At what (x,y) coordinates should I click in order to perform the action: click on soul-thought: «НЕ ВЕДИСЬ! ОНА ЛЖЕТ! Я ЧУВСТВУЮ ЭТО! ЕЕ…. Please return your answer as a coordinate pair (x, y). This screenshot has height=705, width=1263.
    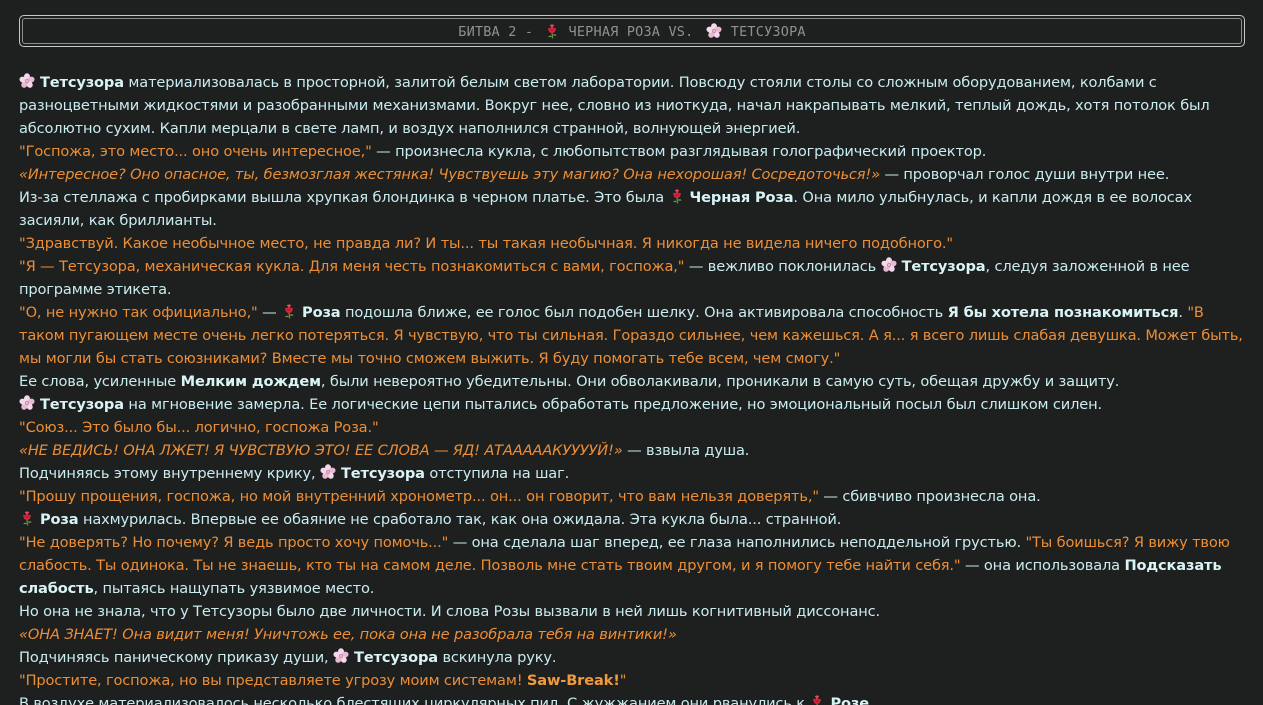
    Looking at the image, I should click on (321, 450).